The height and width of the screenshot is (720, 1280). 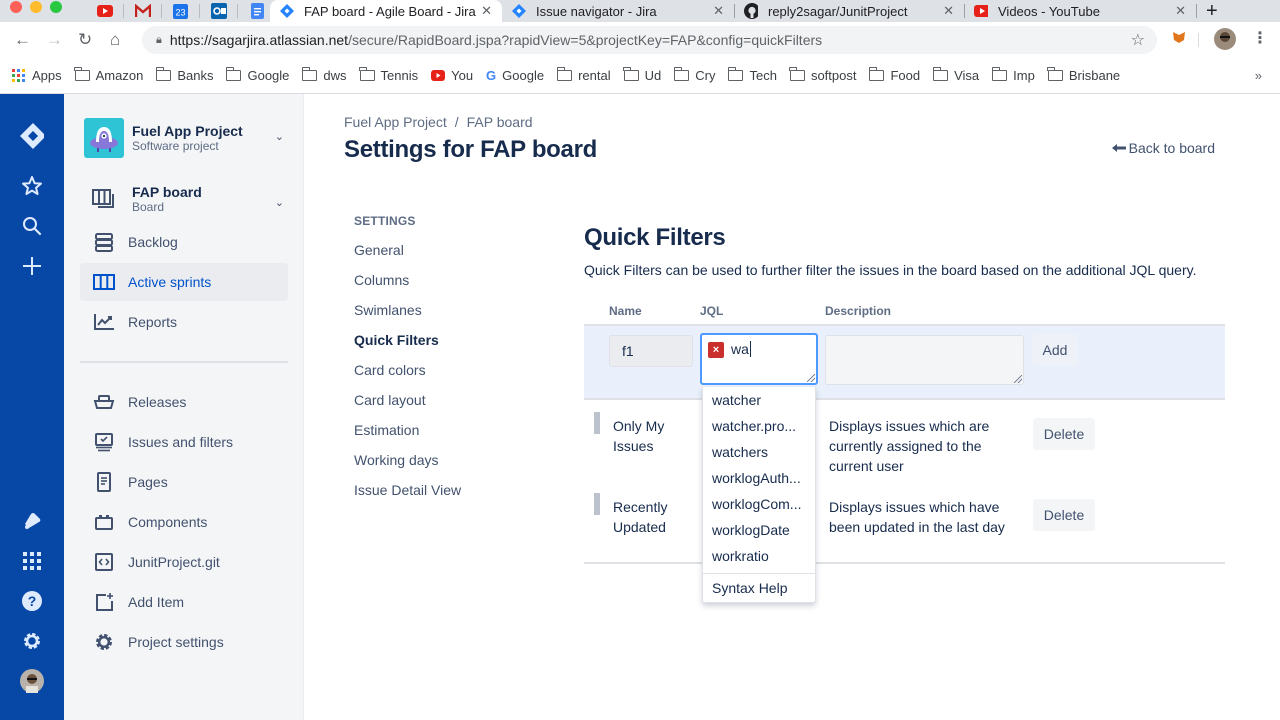 What do you see at coordinates (500, 122) in the screenshot?
I see `breadcrumb-board-link: FAP board` at bounding box center [500, 122].